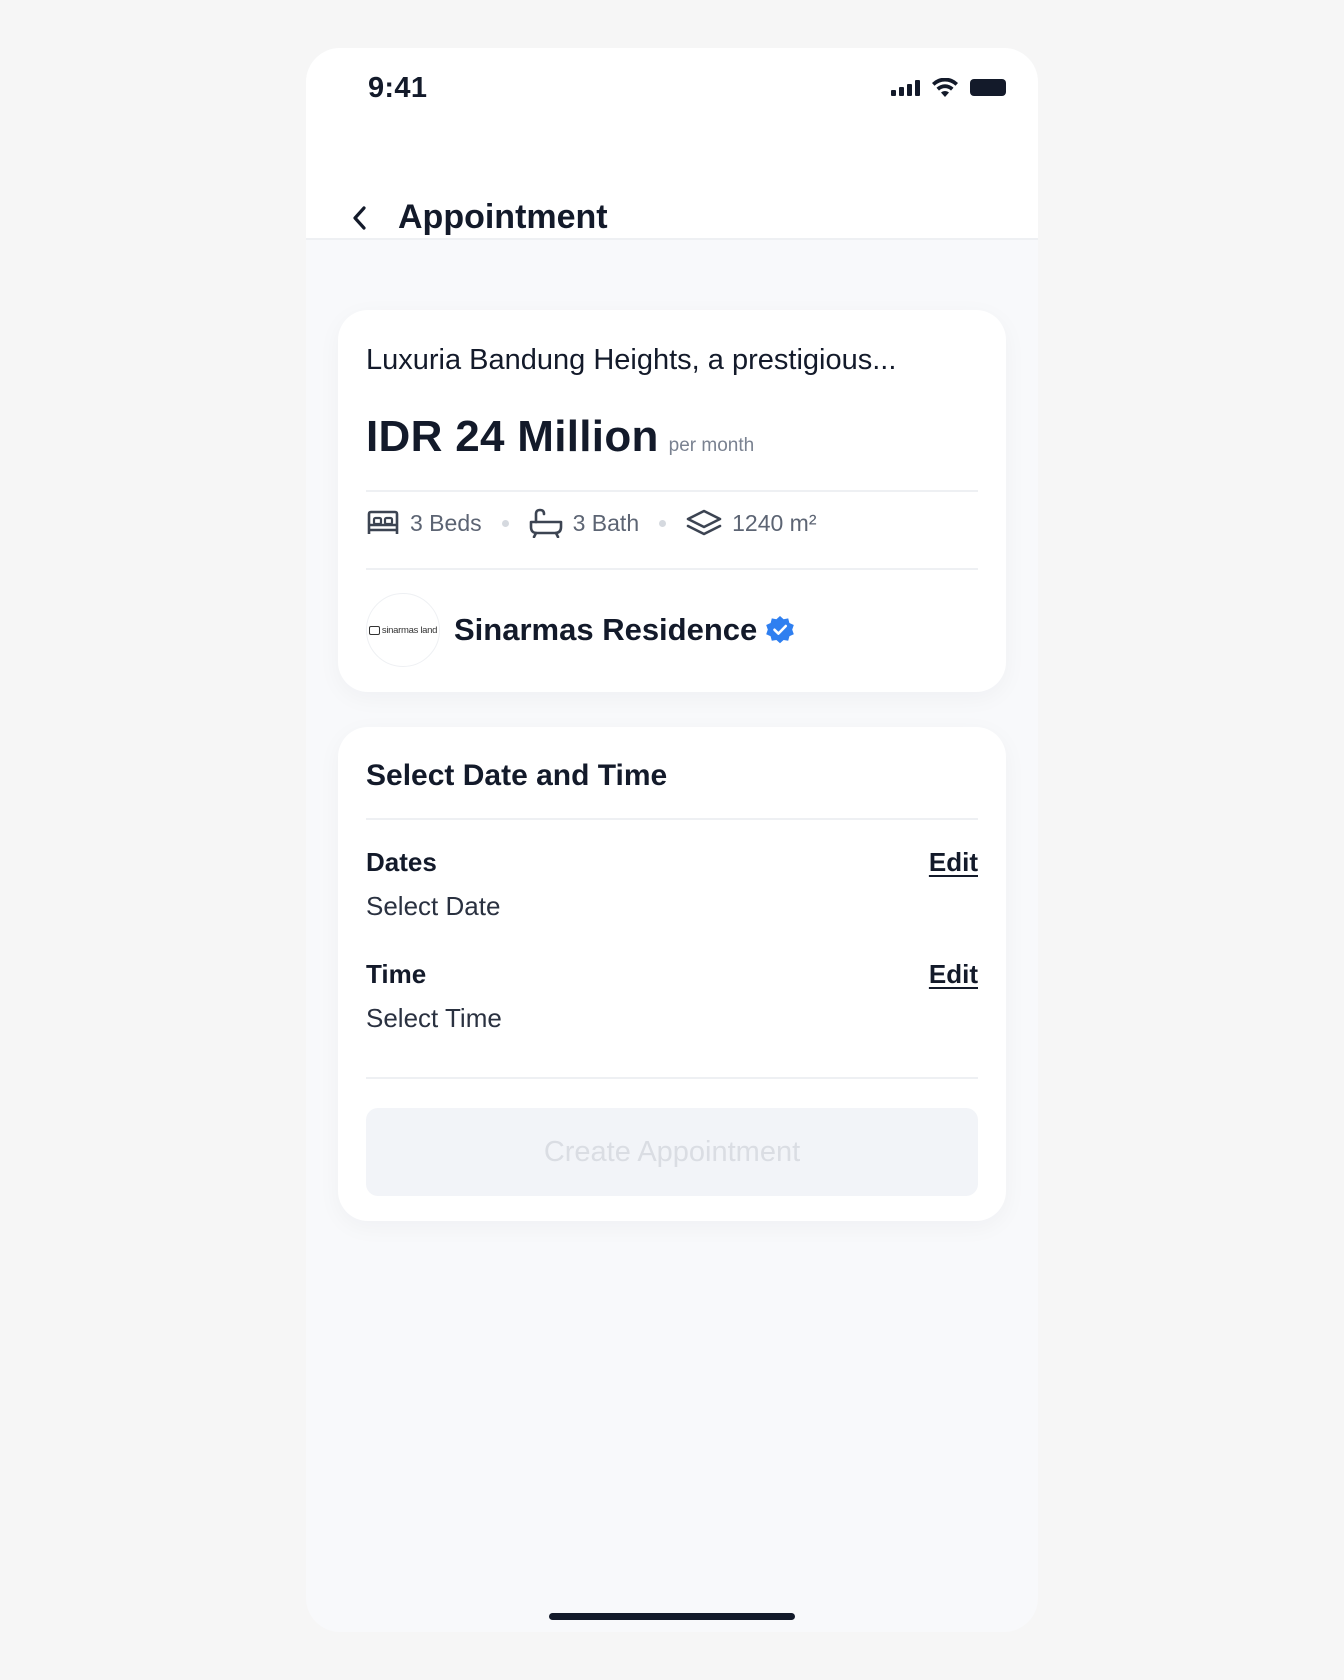  Describe the element at coordinates (409, 630) in the screenshot. I see `developer-logo-text: sinarmas land` at that location.